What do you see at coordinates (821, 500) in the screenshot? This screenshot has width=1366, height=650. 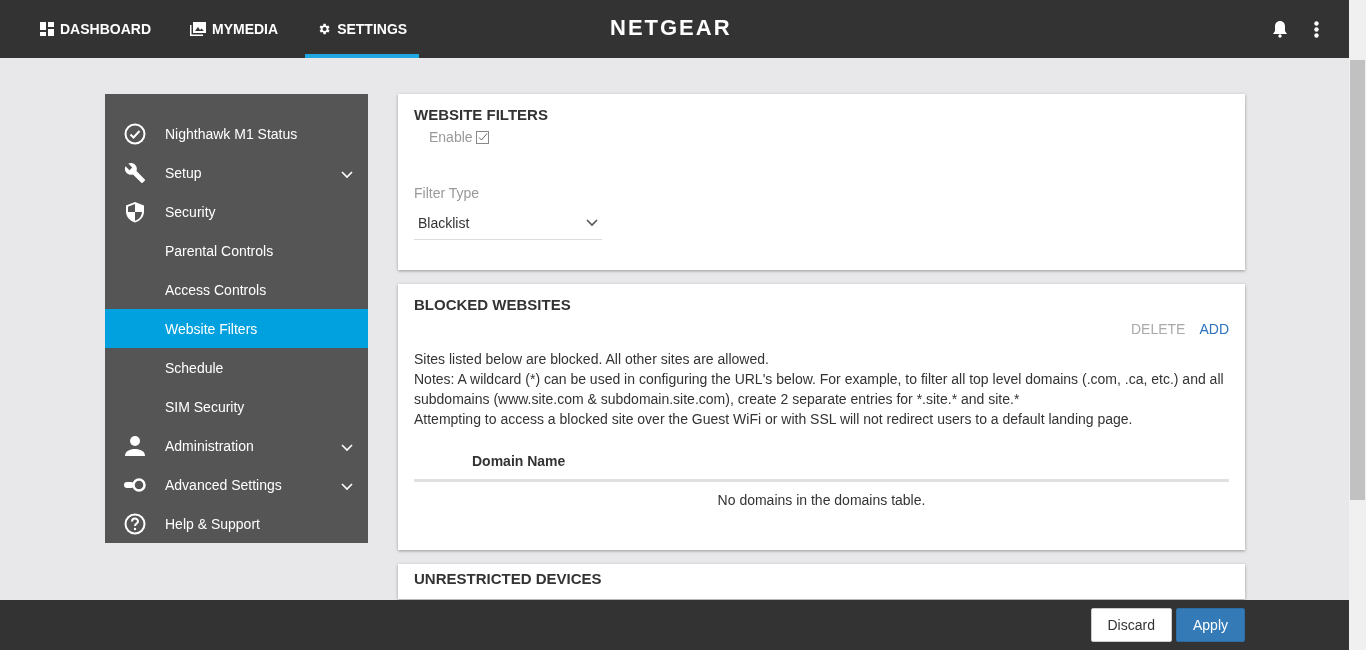 I see `empty-message: No domains in the domains table.` at bounding box center [821, 500].